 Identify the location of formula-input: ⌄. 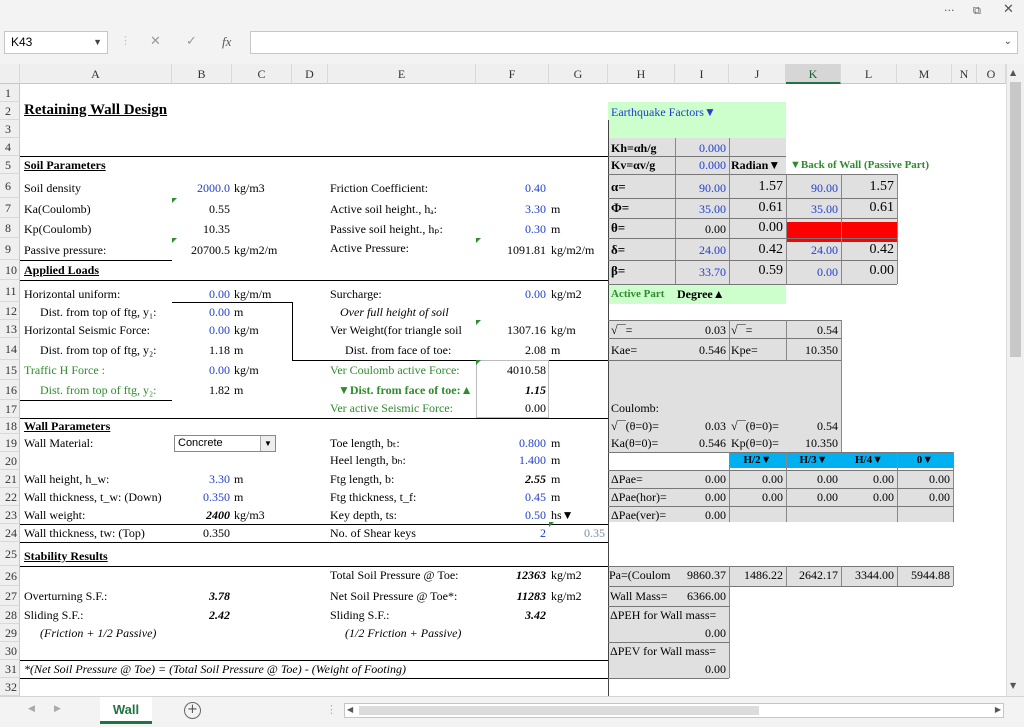
(634, 42).